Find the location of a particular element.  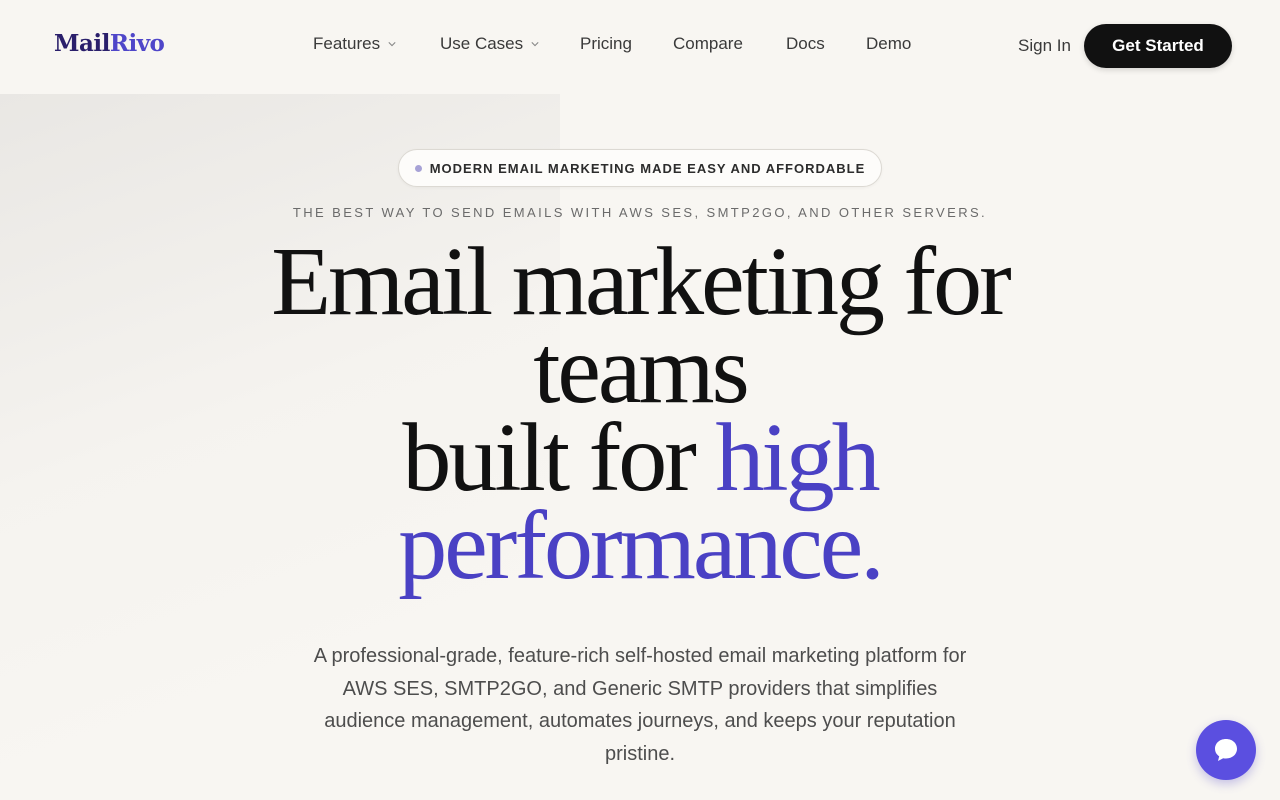

sign-in-link: Sign In is located at coordinates (1044, 46).